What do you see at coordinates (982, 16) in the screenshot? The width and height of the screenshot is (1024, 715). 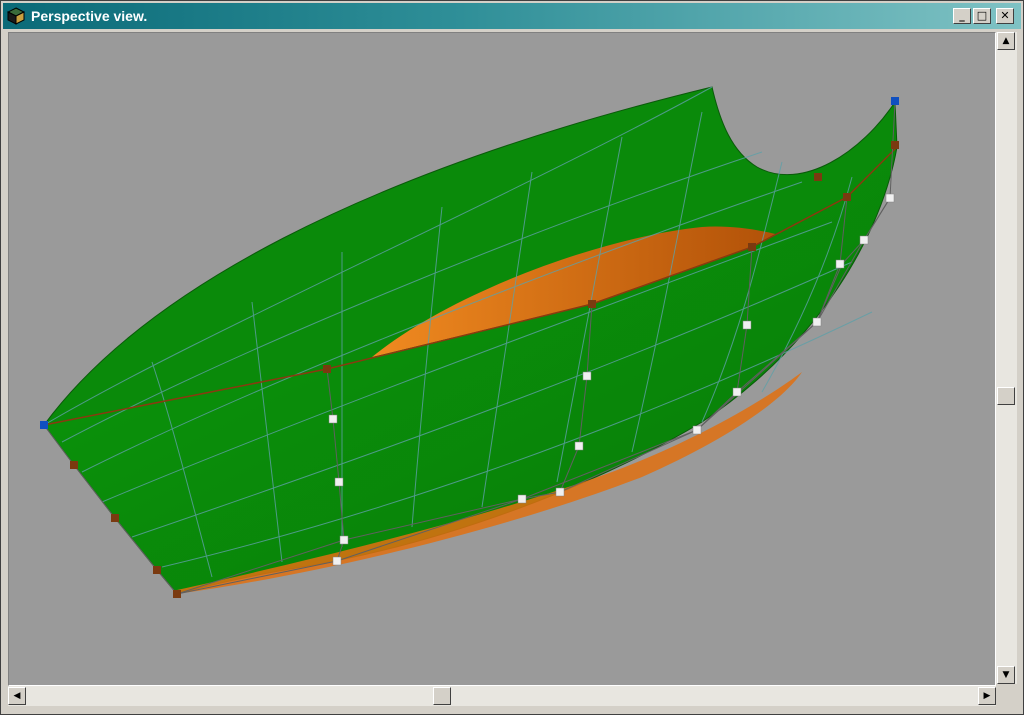 I see `maximize-button: □` at bounding box center [982, 16].